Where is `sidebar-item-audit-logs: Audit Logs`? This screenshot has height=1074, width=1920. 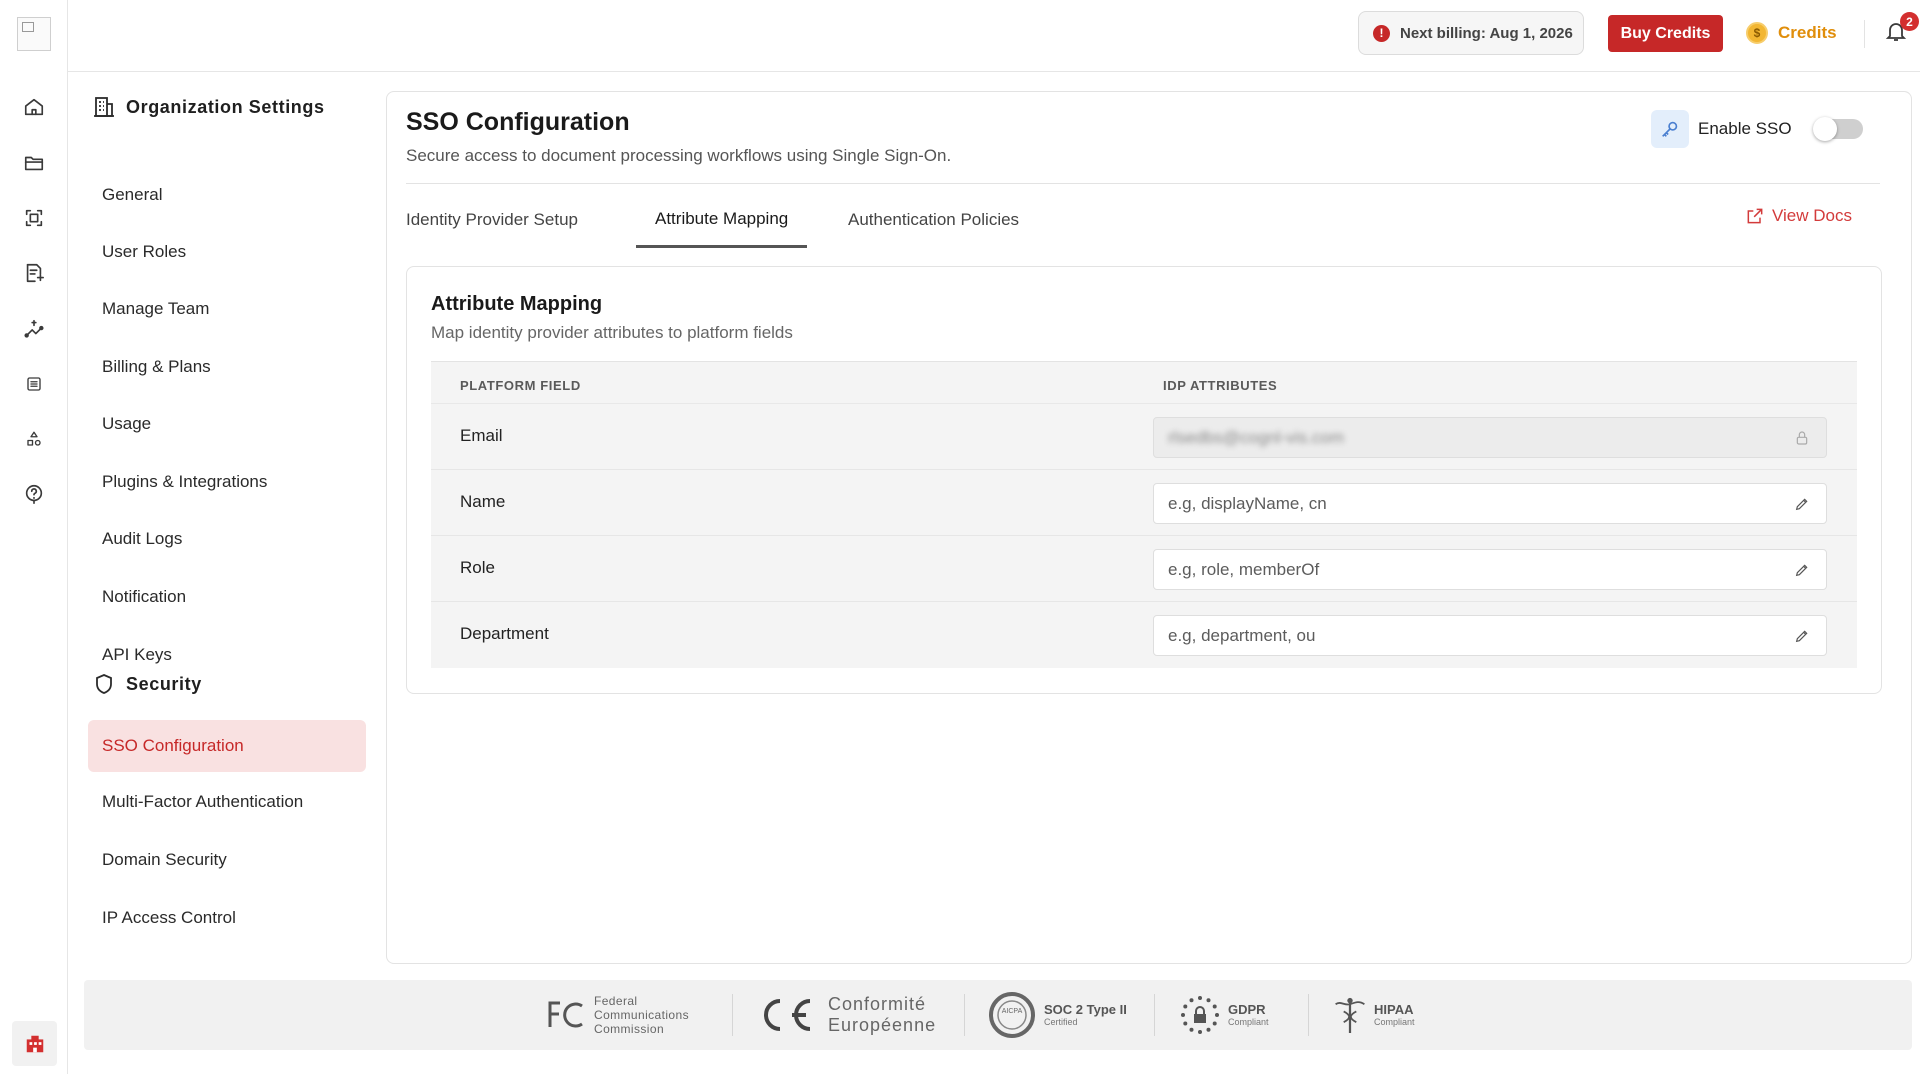 sidebar-item-audit-logs: Audit Logs is located at coordinates (227, 539).